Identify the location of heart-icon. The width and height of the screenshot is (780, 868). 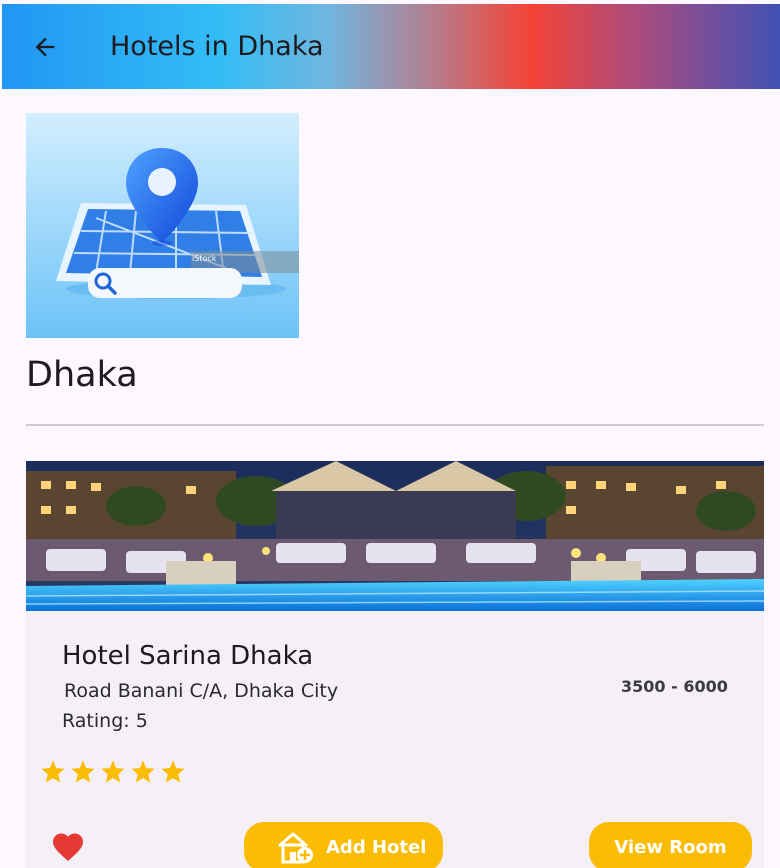
(68, 847).